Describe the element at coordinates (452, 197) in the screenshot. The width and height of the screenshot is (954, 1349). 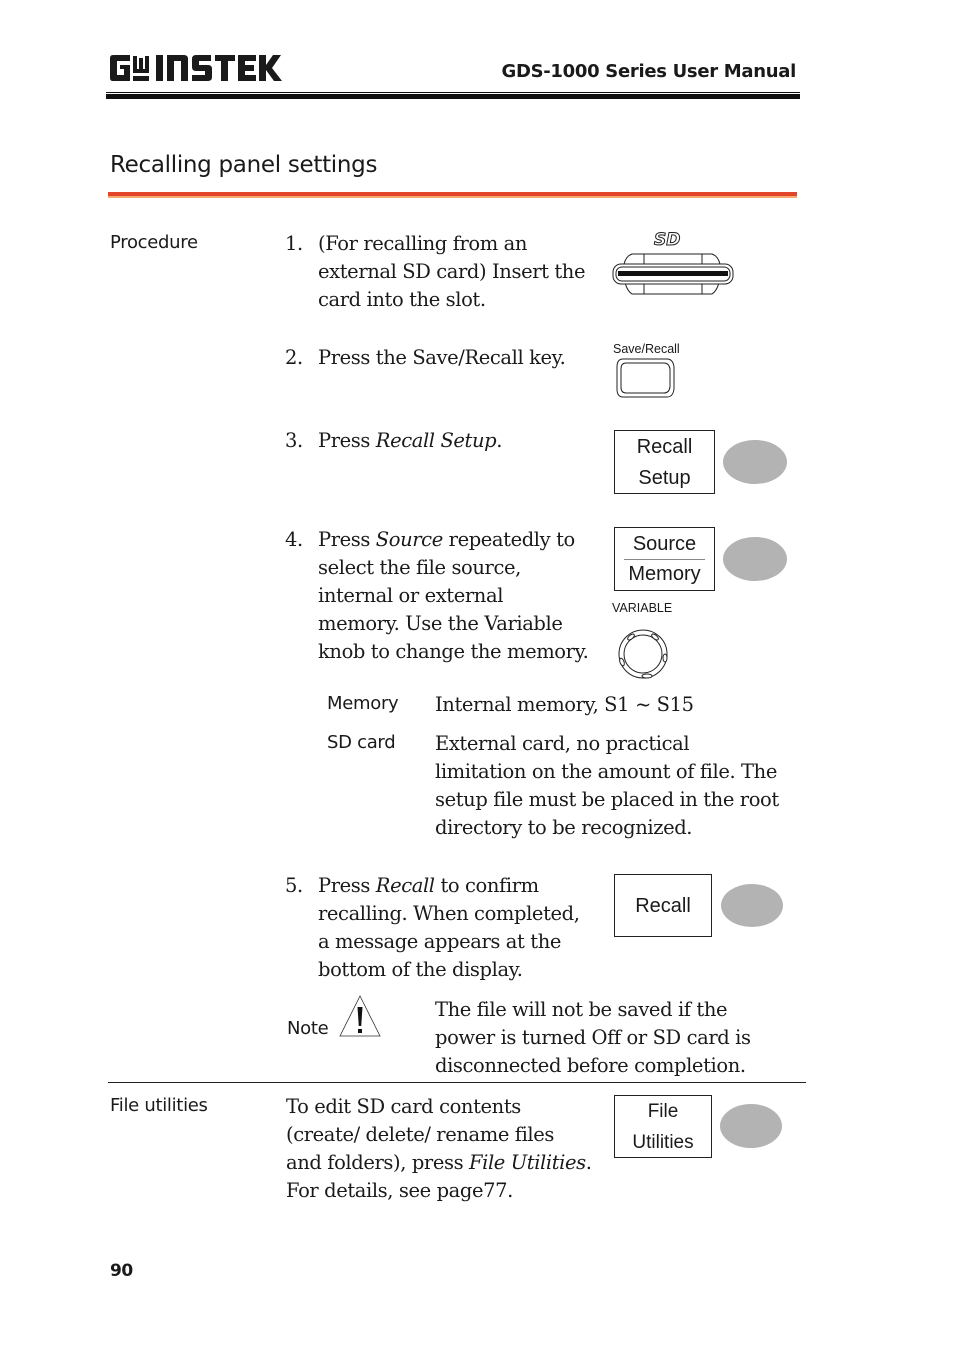
I see `section-rule-accent` at that location.